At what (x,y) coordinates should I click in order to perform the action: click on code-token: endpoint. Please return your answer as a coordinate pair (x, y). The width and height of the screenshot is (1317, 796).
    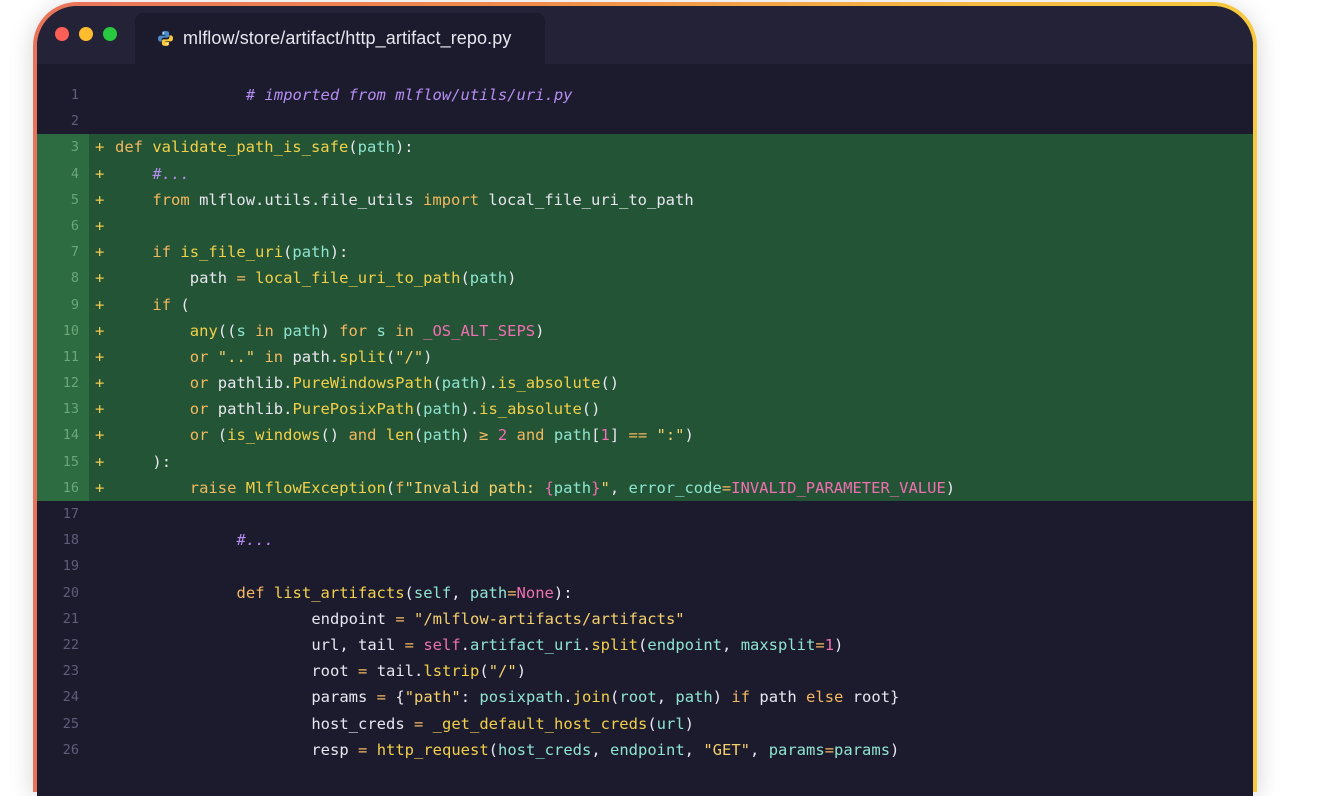
    Looking at the image, I should click on (685, 644).